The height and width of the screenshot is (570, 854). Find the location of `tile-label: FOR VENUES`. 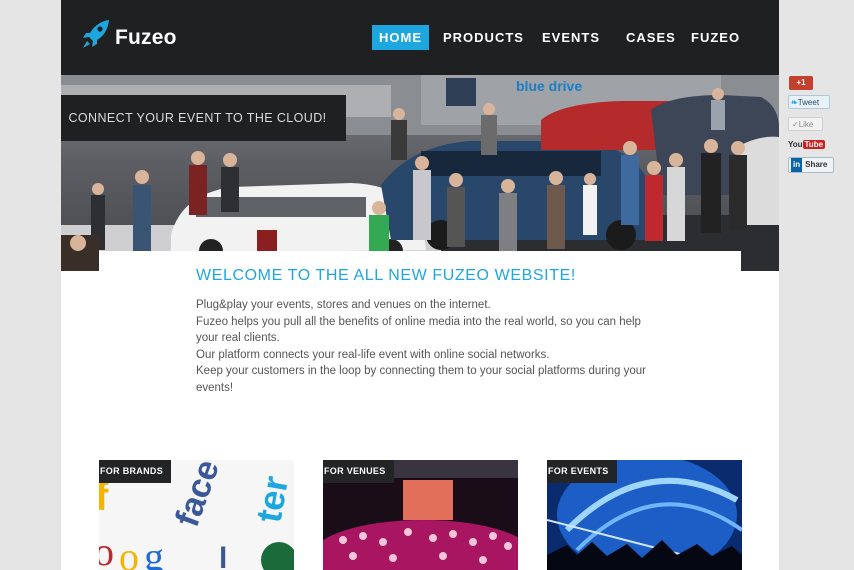

tile-label: FOR VENUES is located at coordinates (358, 471).